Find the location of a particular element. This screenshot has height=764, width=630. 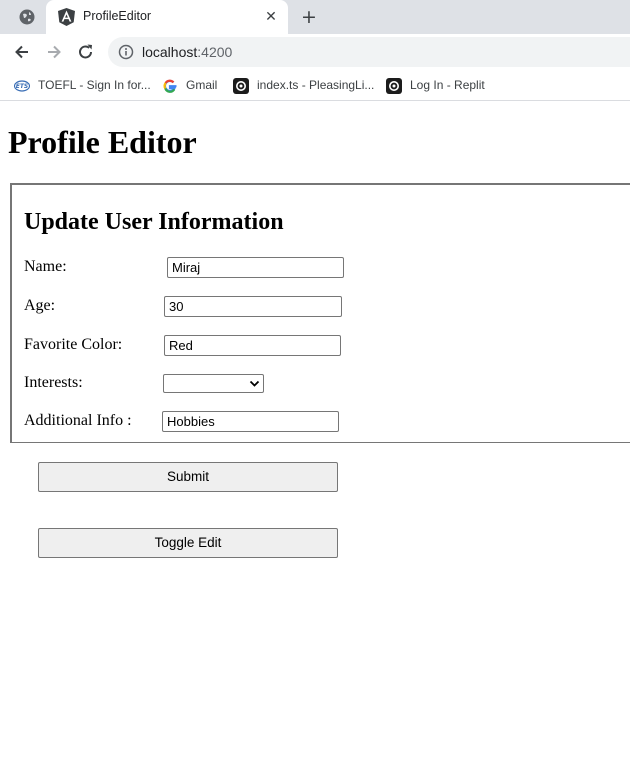

chevron-down-icon is located at coordinates (254, 383).